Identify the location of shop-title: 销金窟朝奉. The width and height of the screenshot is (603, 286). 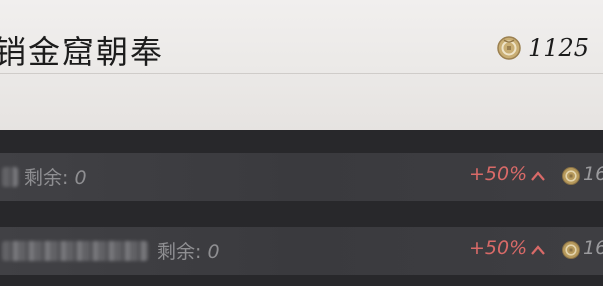
(82, 52).